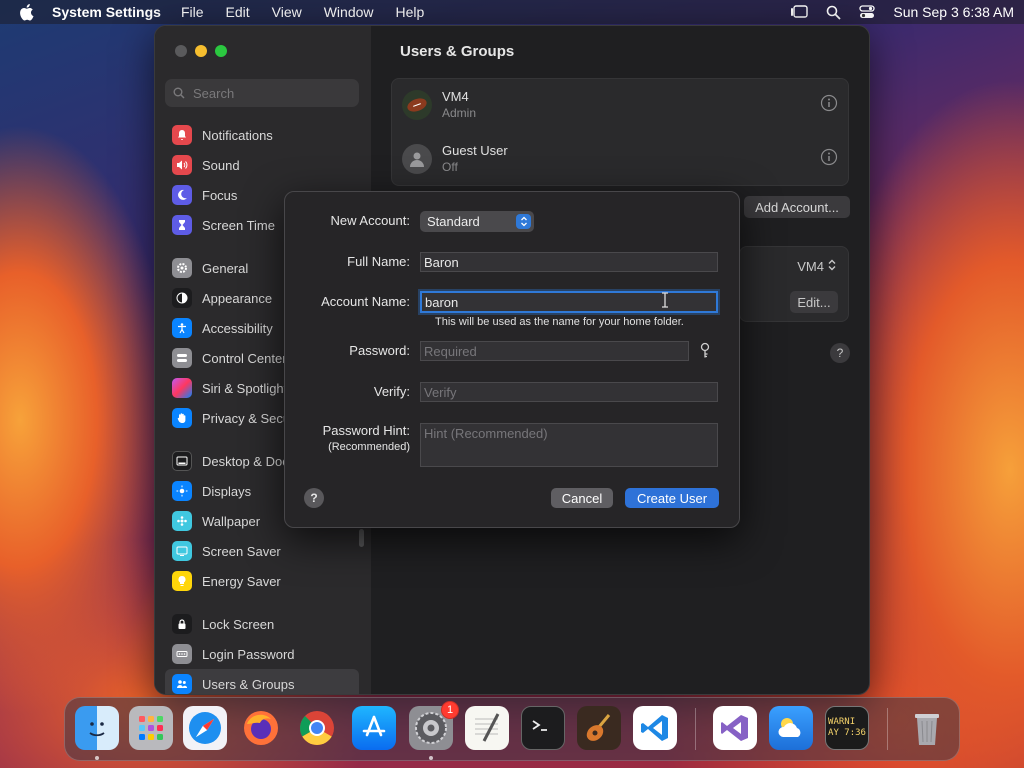 The height and width of the screenshot is (768, 1024). I want to click on dialog-help-button: ?, so click(314, 498).